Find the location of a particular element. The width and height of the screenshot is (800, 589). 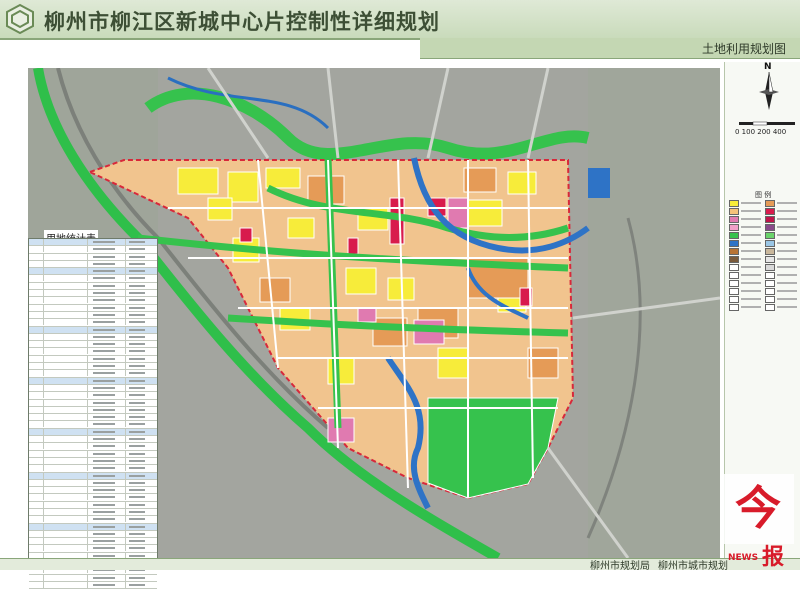

subtitle-bar: 土地利用规划图 is located at coordinates (610, 48).